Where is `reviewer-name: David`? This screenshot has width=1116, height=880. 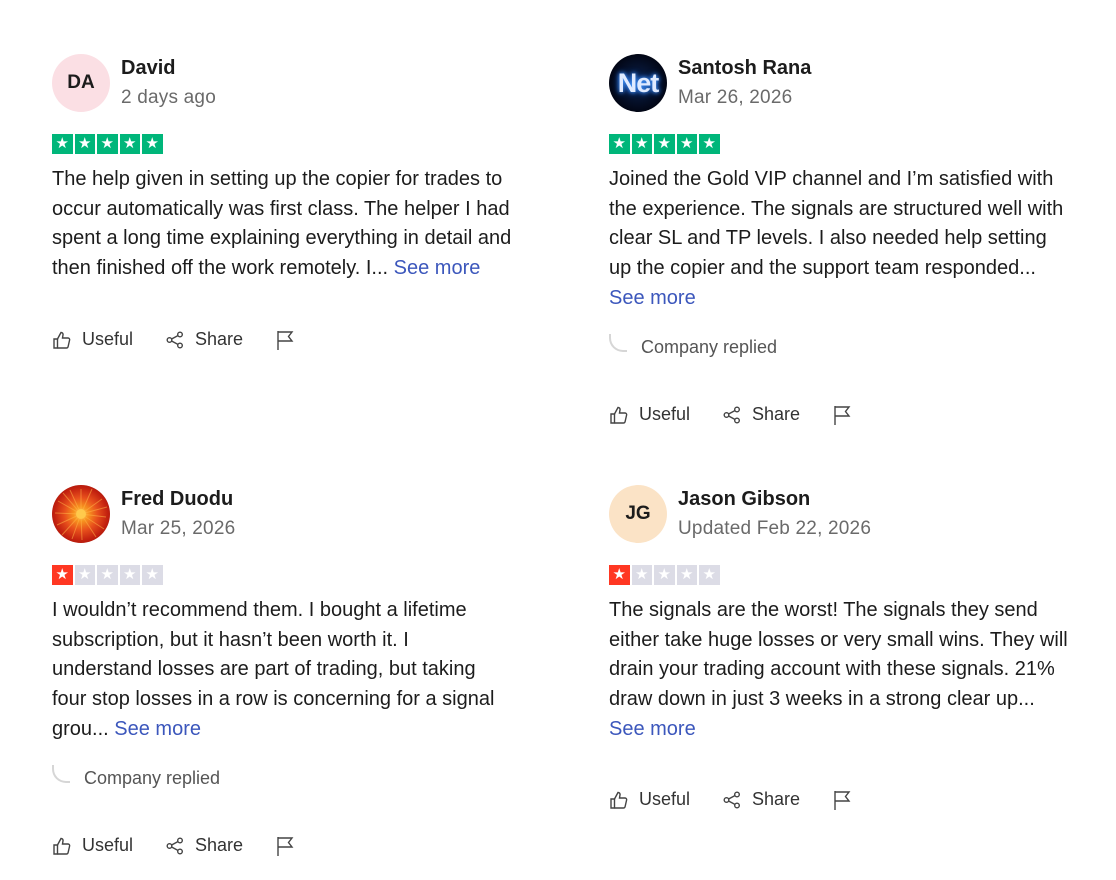
reviewer-name: David is located at coordinates (168, 68).